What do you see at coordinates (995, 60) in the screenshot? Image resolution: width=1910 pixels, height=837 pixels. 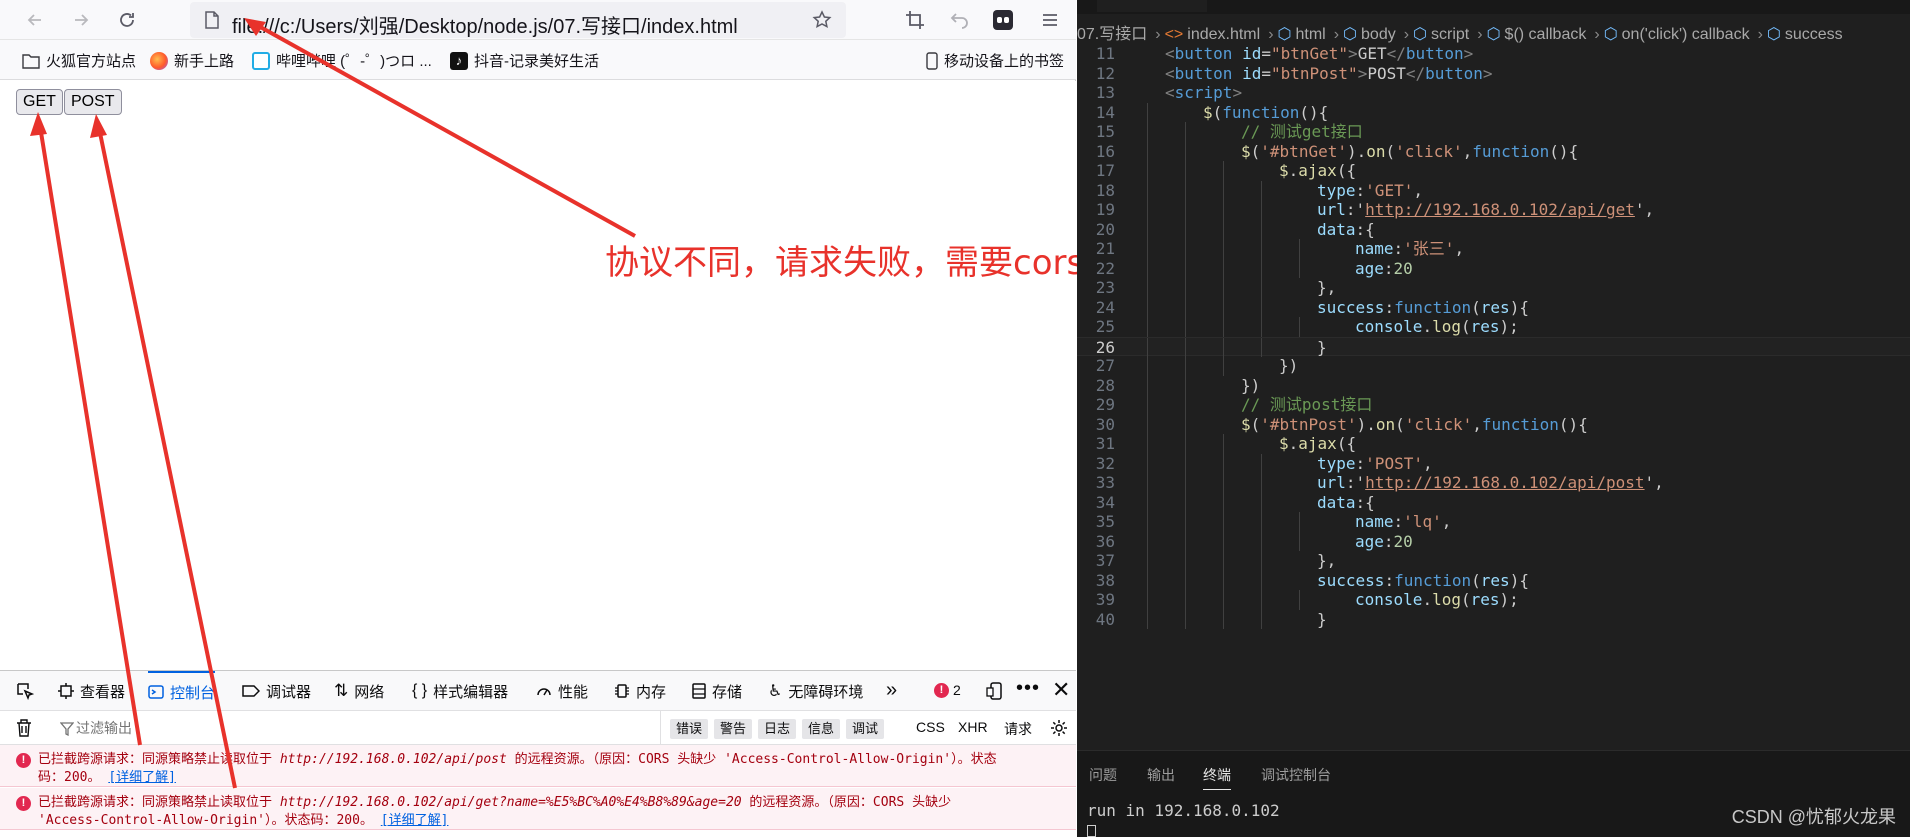 I see `mobile-bookmarks: 移动设备上的书签` at bounding box center [995, 60].